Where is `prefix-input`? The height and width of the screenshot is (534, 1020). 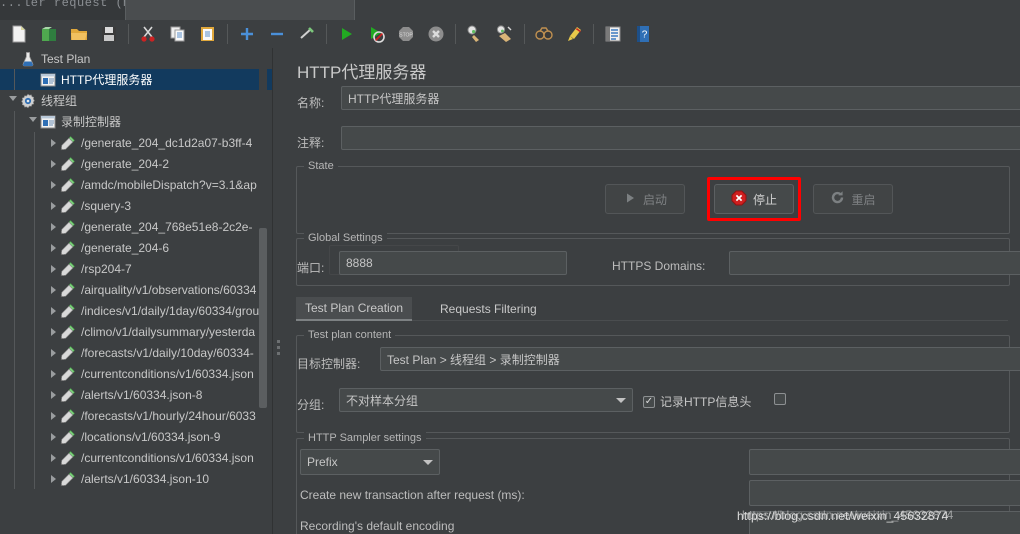
prefix-input is located at coordinates (884, 462).